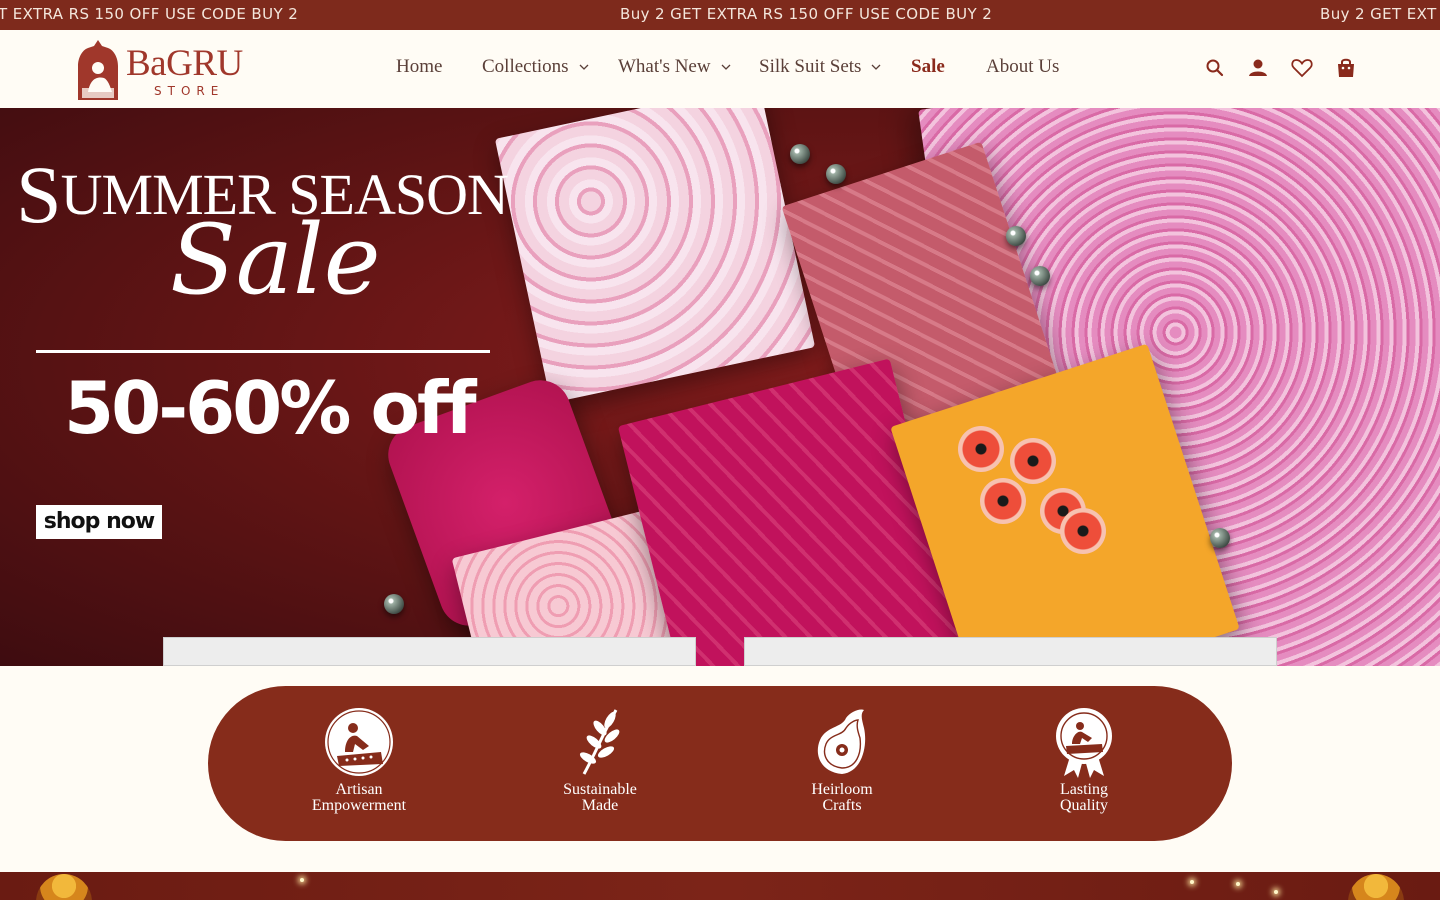 The image size is (1440, 900). What do you see at coordinates (98, 70) in the screenshot?
I see `logo-emblem-icon` at bounding box center [98, 70].